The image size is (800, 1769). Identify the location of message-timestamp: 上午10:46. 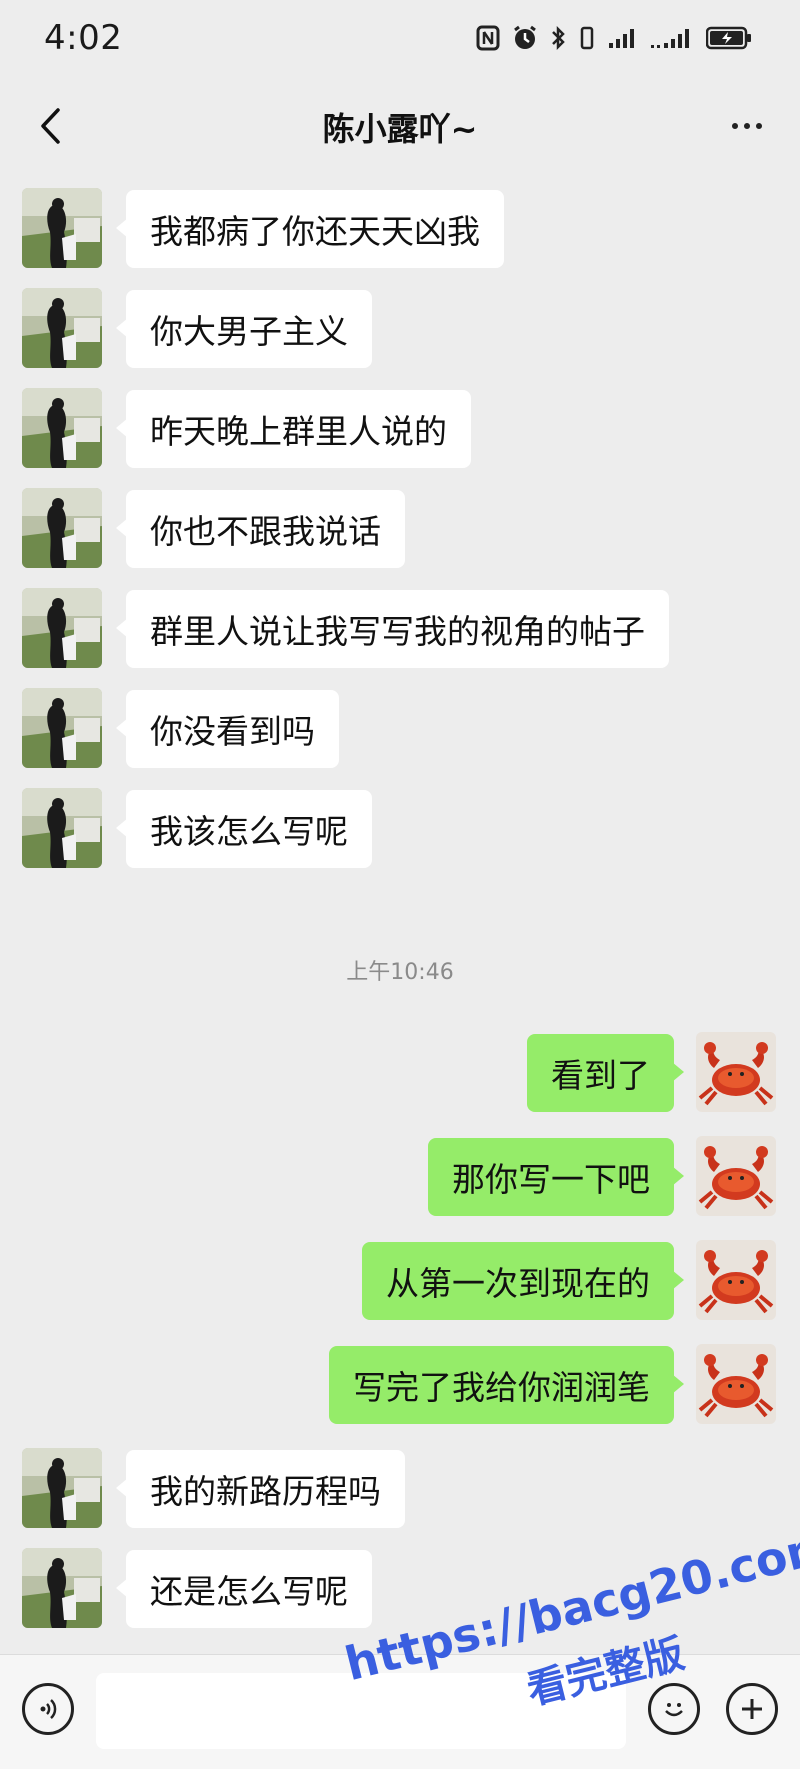
(400, 972).